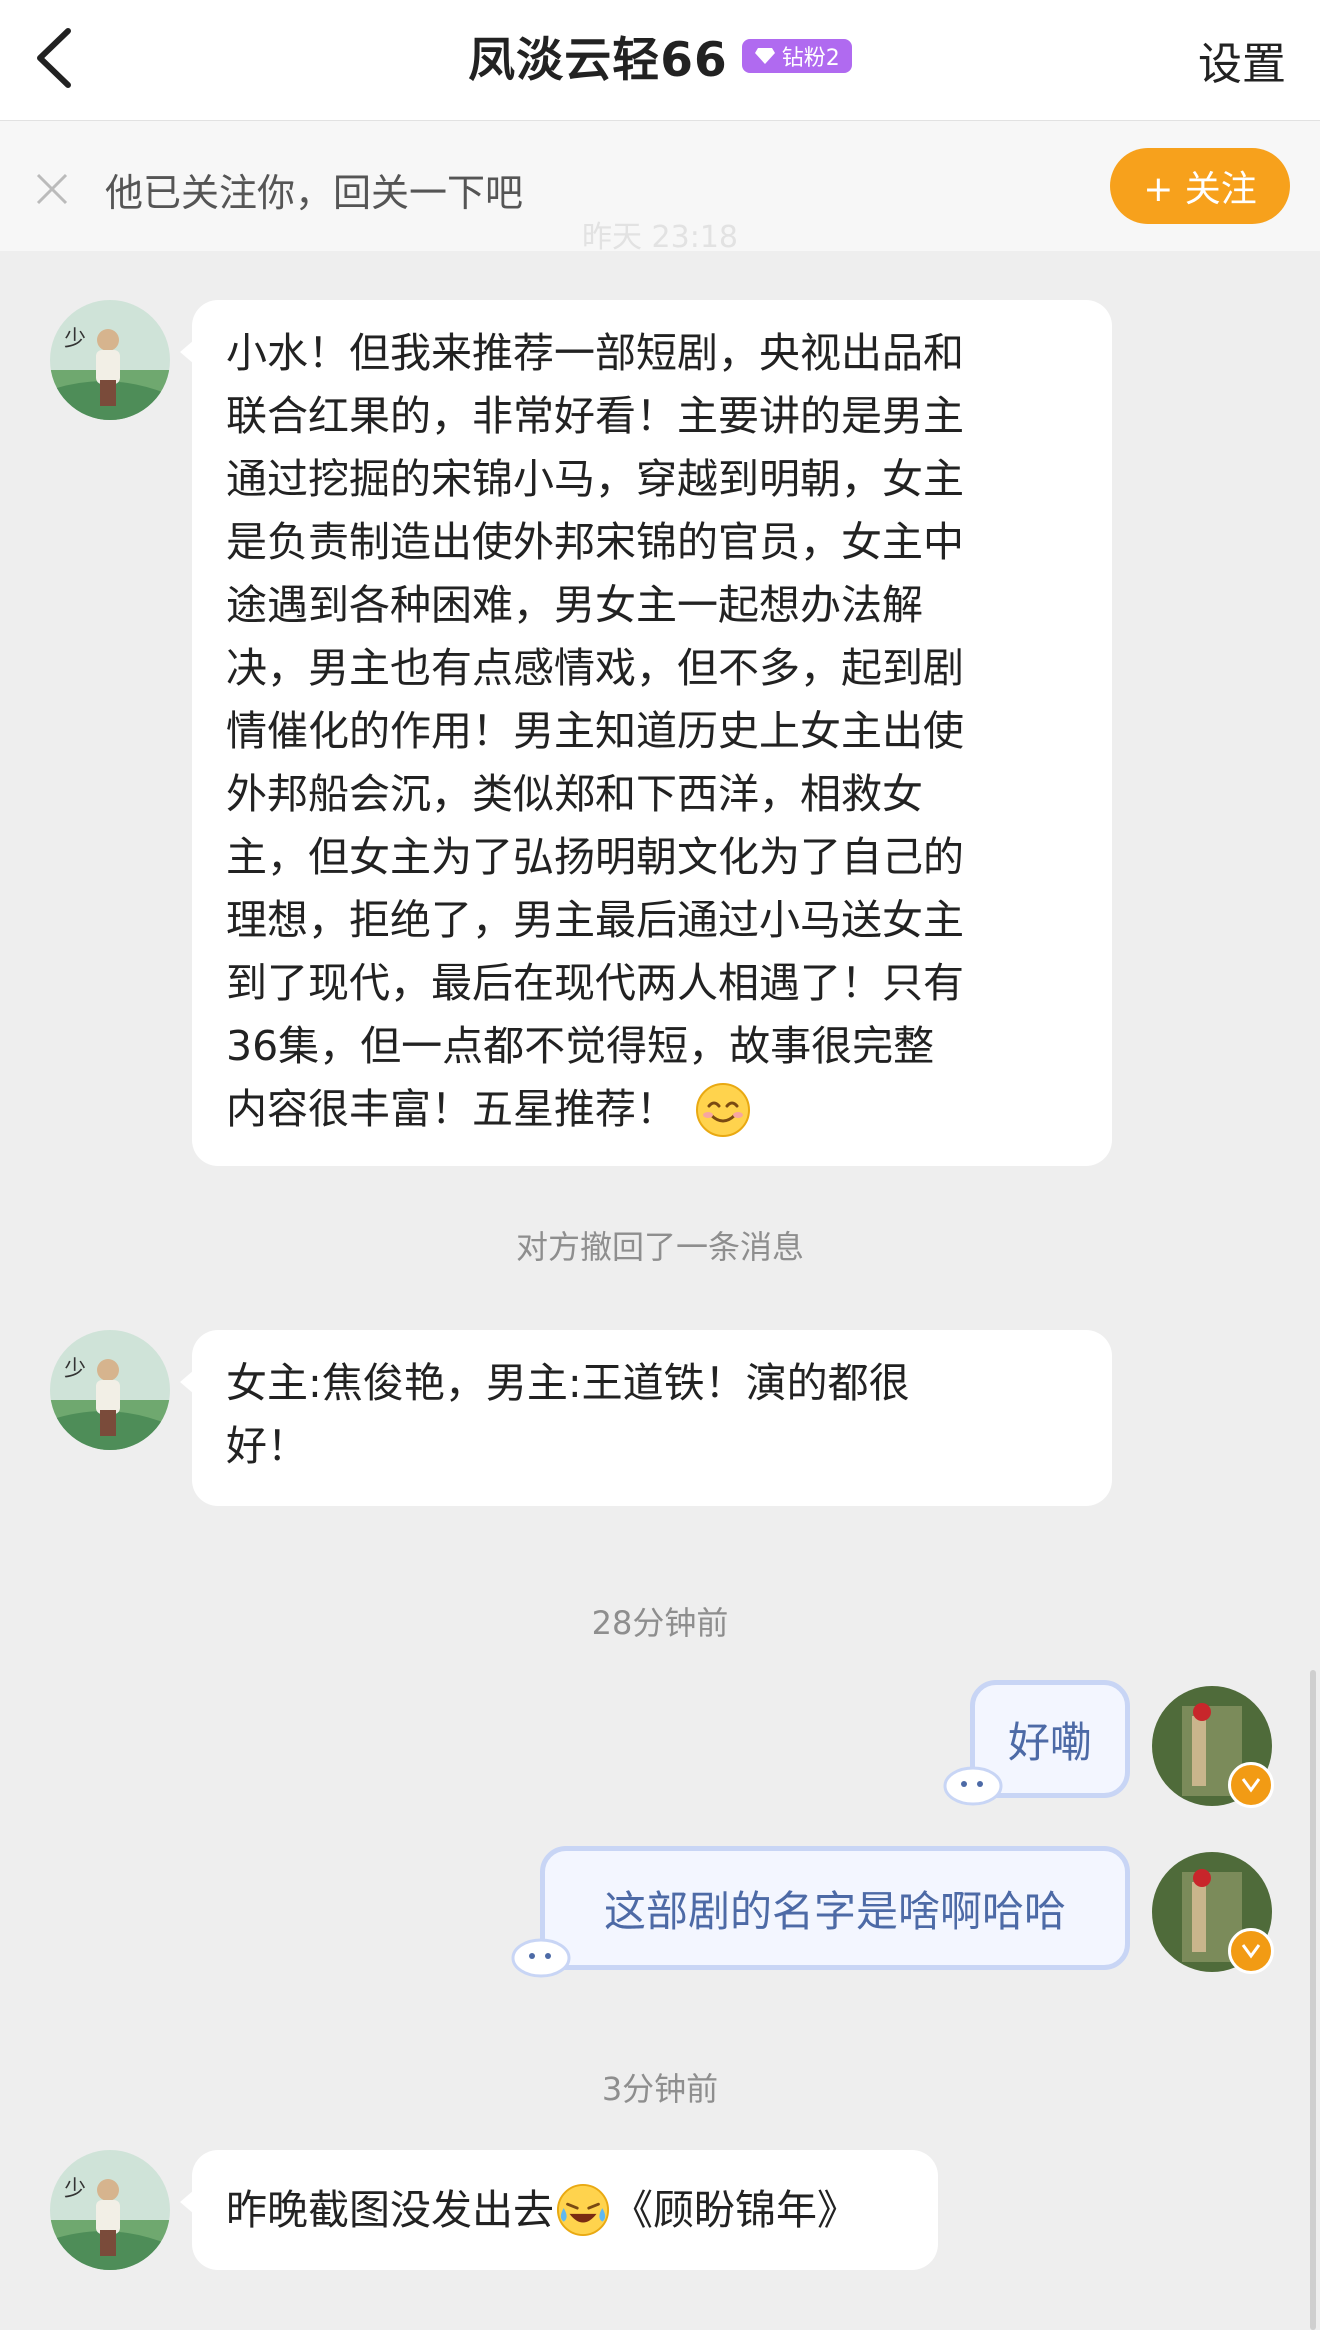 The image size is (1320, 2330). Describe the element at coordinates (583, 2210) in the screenshot. I see `crying-laughing-emoji-icon` at that location.